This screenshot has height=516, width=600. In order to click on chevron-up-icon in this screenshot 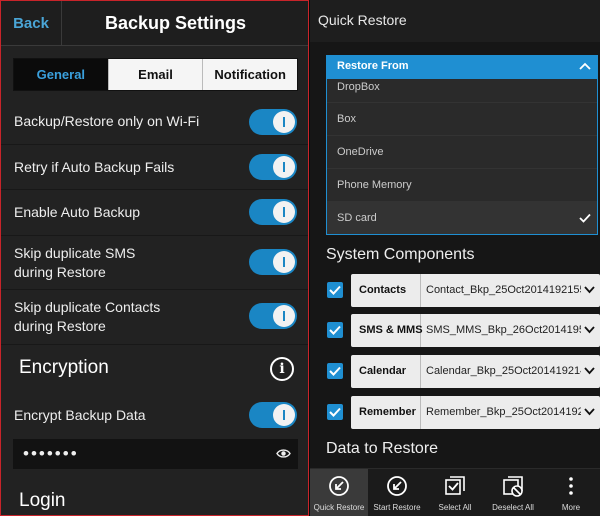, I will do `click(585, 66)`.